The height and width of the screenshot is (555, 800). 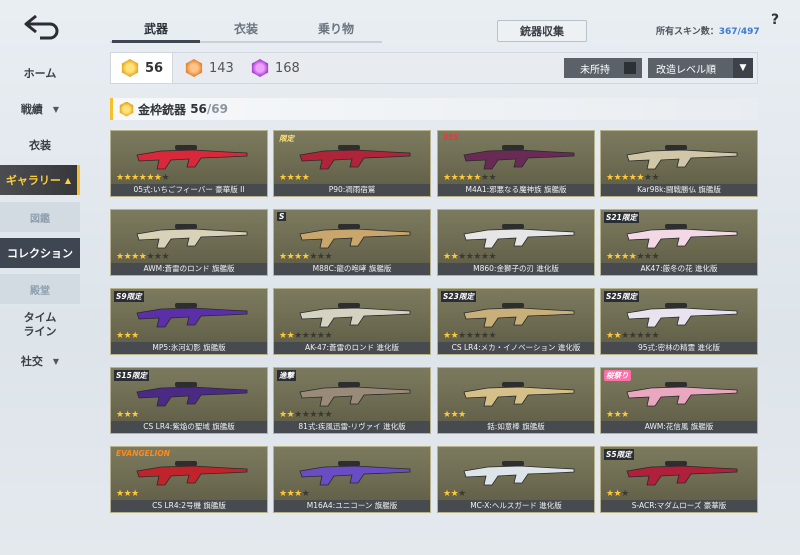 I want to click on sidebar-item-label: 衣装, so click(x=40, y=145).